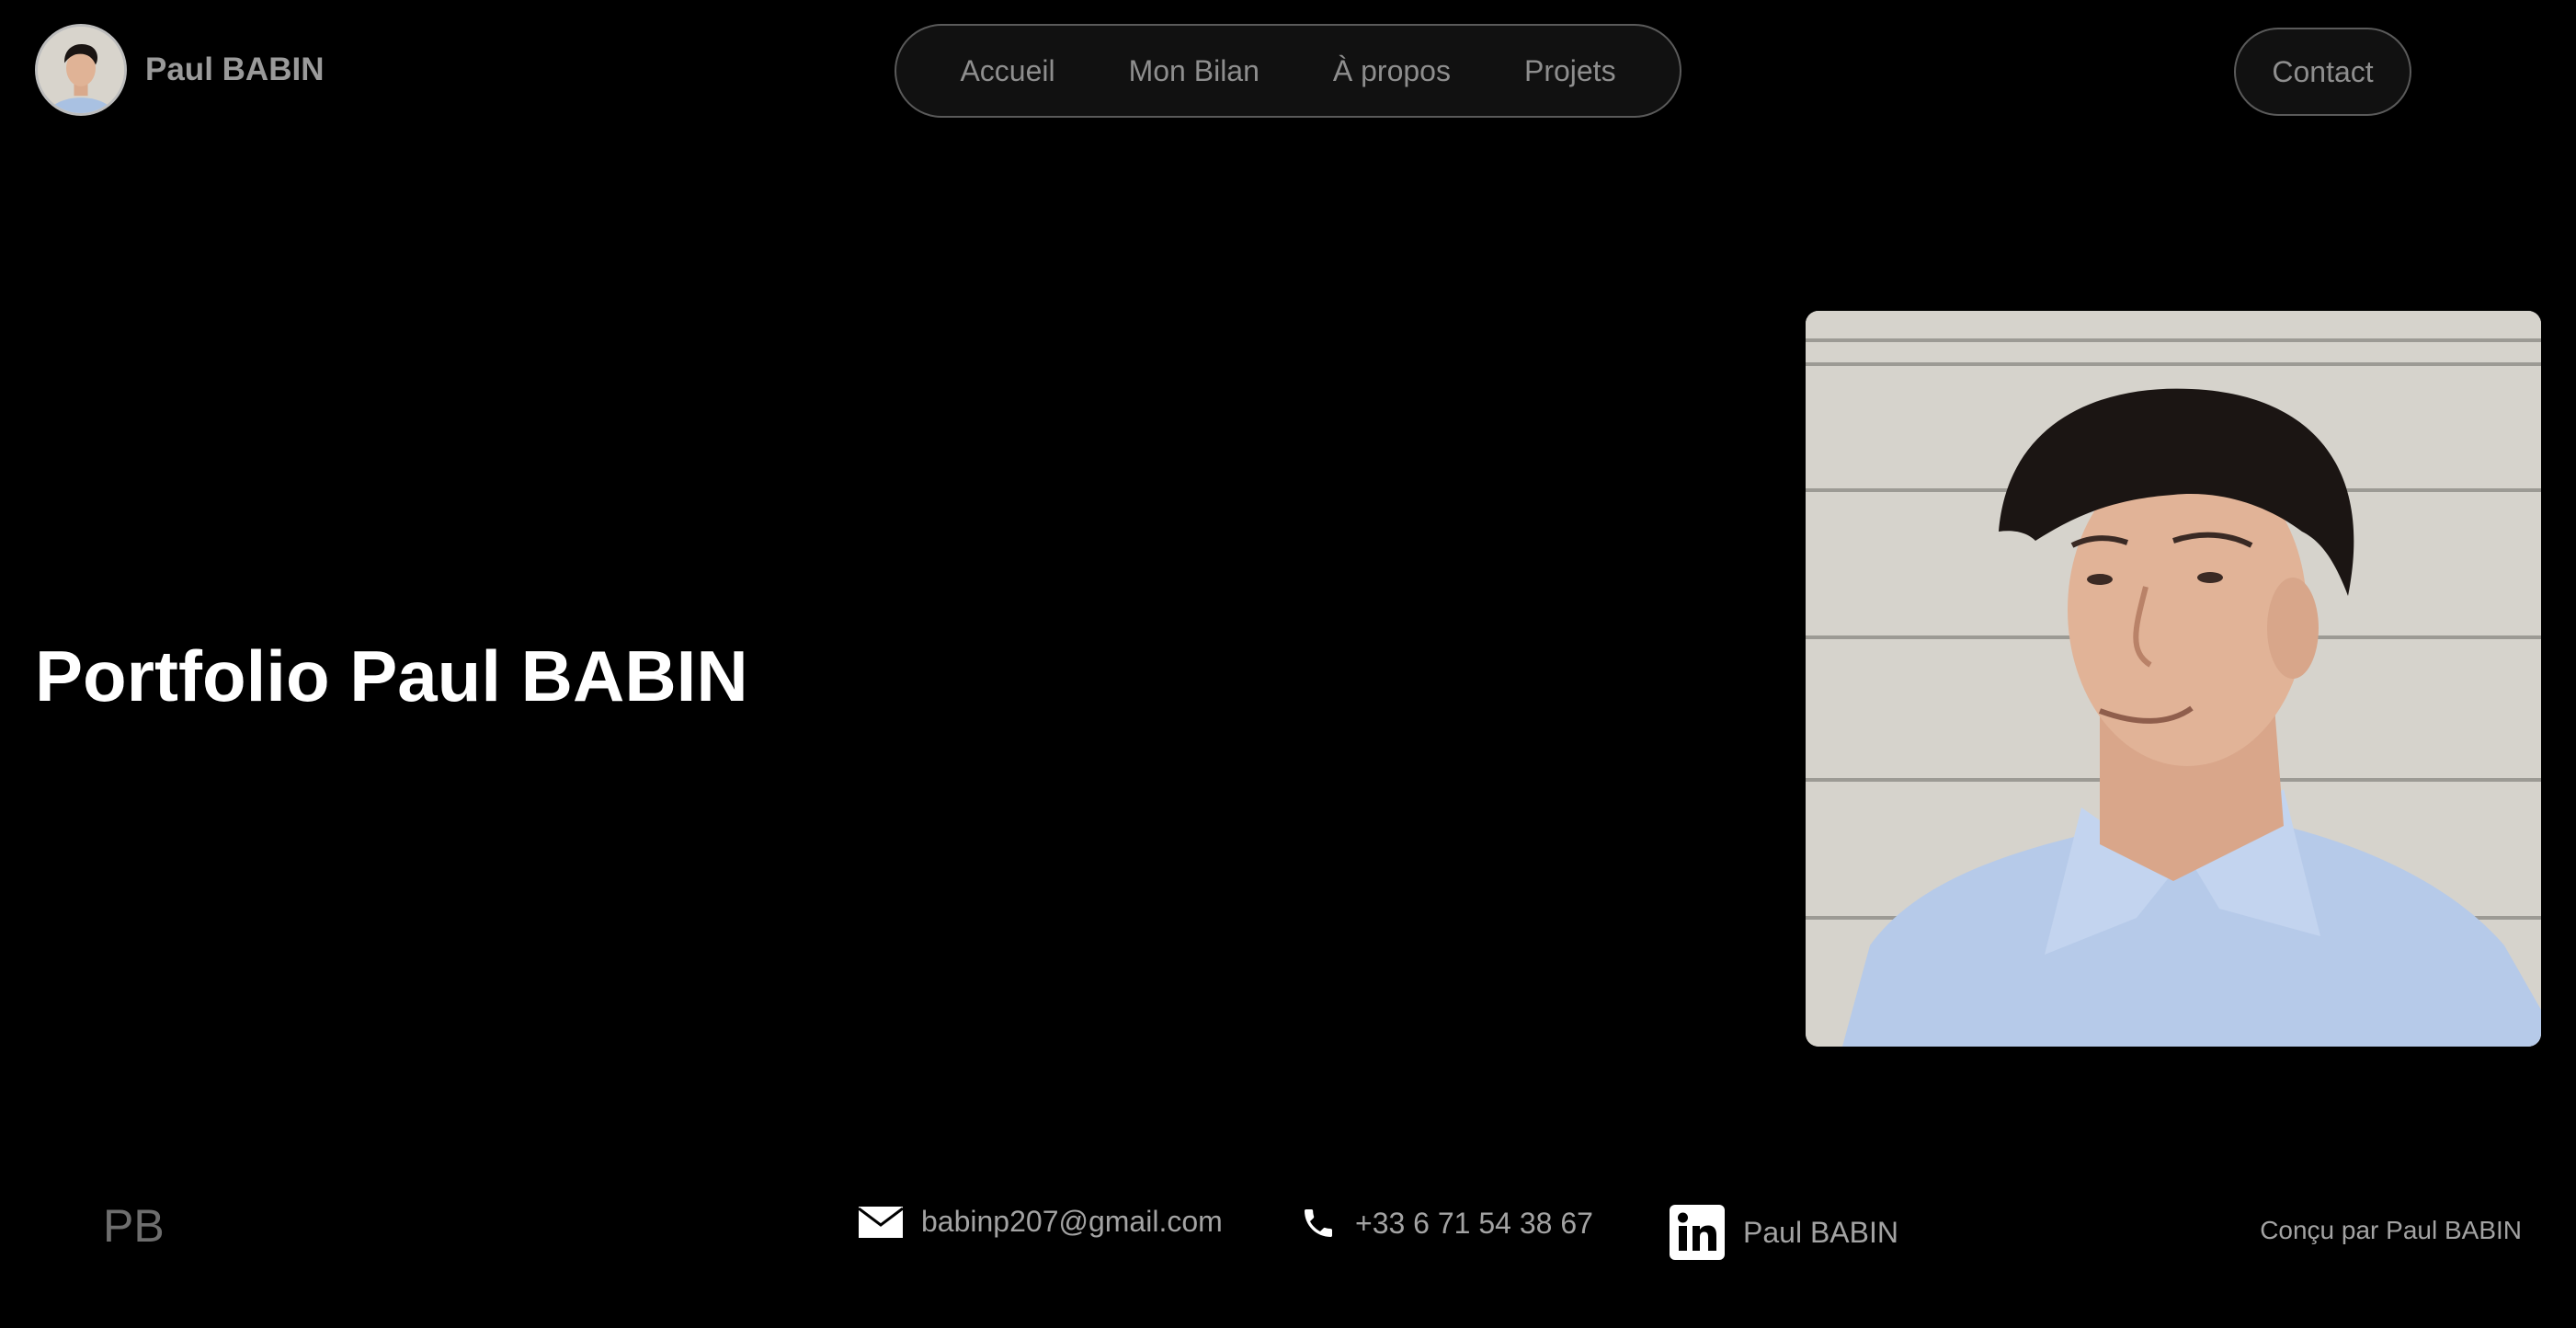 Image resolution: width=2576 pixels, height=1328 pixels. Describe the element at coordinates (1288, 71) in the screenshot. I see `main-navigation: Accueil Mon Bilan À propos Projets` at that location.